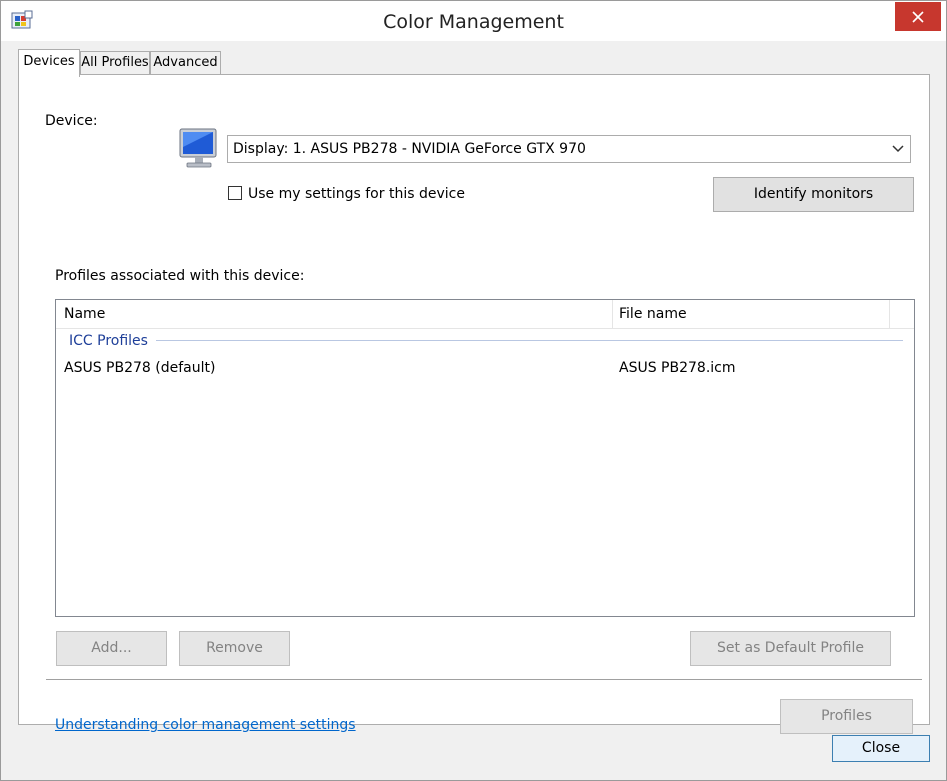 The height and width of the screenshot is (781, 947). What do you see at coordinates (180, 276) in the screenshot?
I see `profiles-associated-label: Profiles associated with this device:` at bounding box center [180, 276].